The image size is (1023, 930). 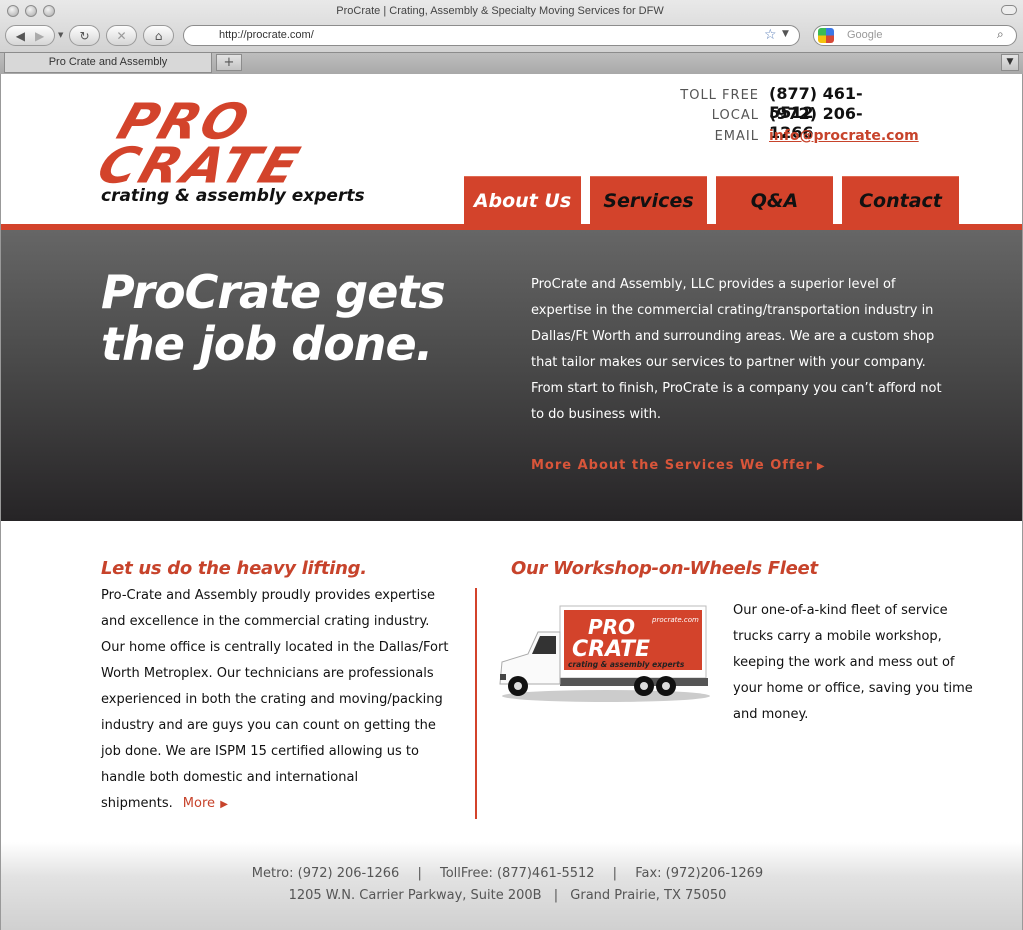 I want to click on fleet-section: Our Workshop-on-Wheels Fleet, so click(x=746, y=568).